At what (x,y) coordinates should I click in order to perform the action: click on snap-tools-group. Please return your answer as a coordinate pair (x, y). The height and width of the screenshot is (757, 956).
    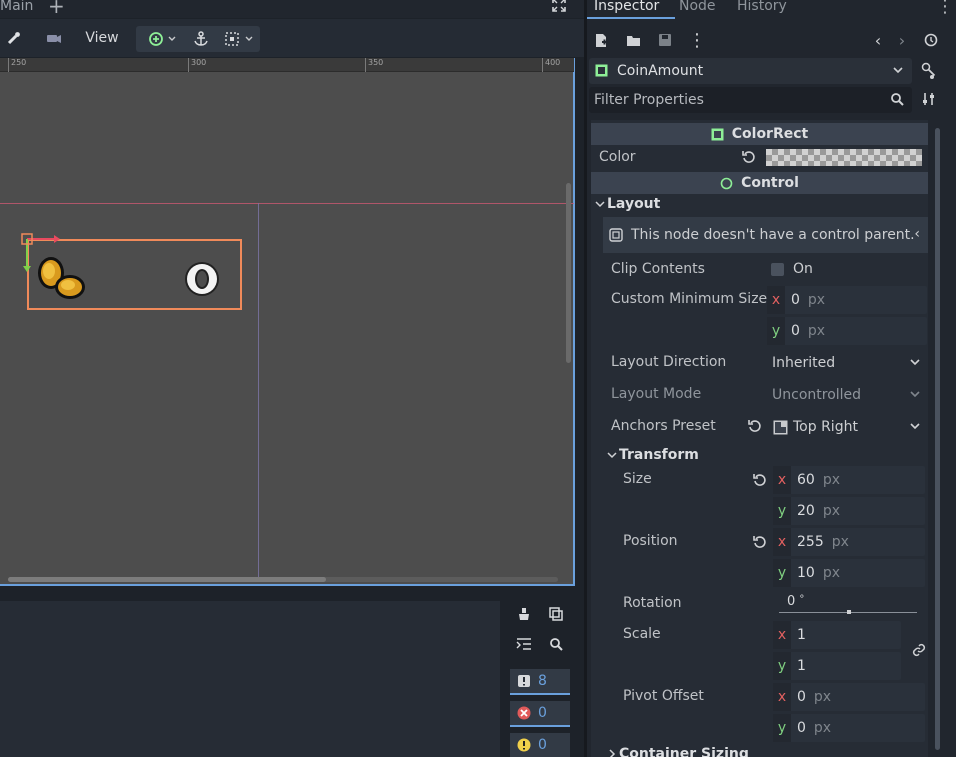
    Looking at the image, I should click on (198, 39).